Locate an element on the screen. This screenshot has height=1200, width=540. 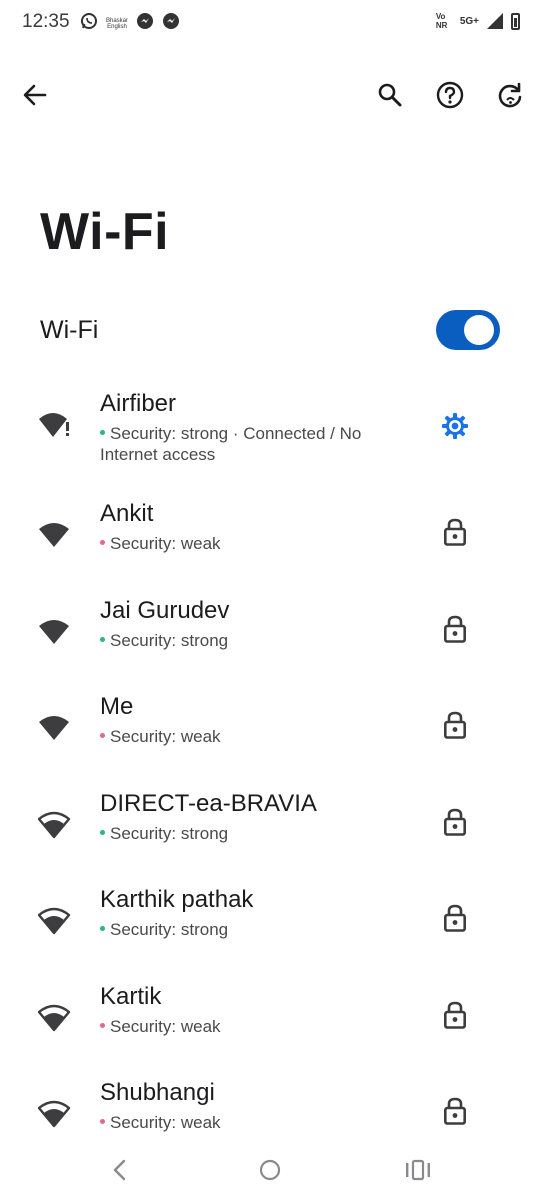
help-icon is located at coordinates (450, 95).